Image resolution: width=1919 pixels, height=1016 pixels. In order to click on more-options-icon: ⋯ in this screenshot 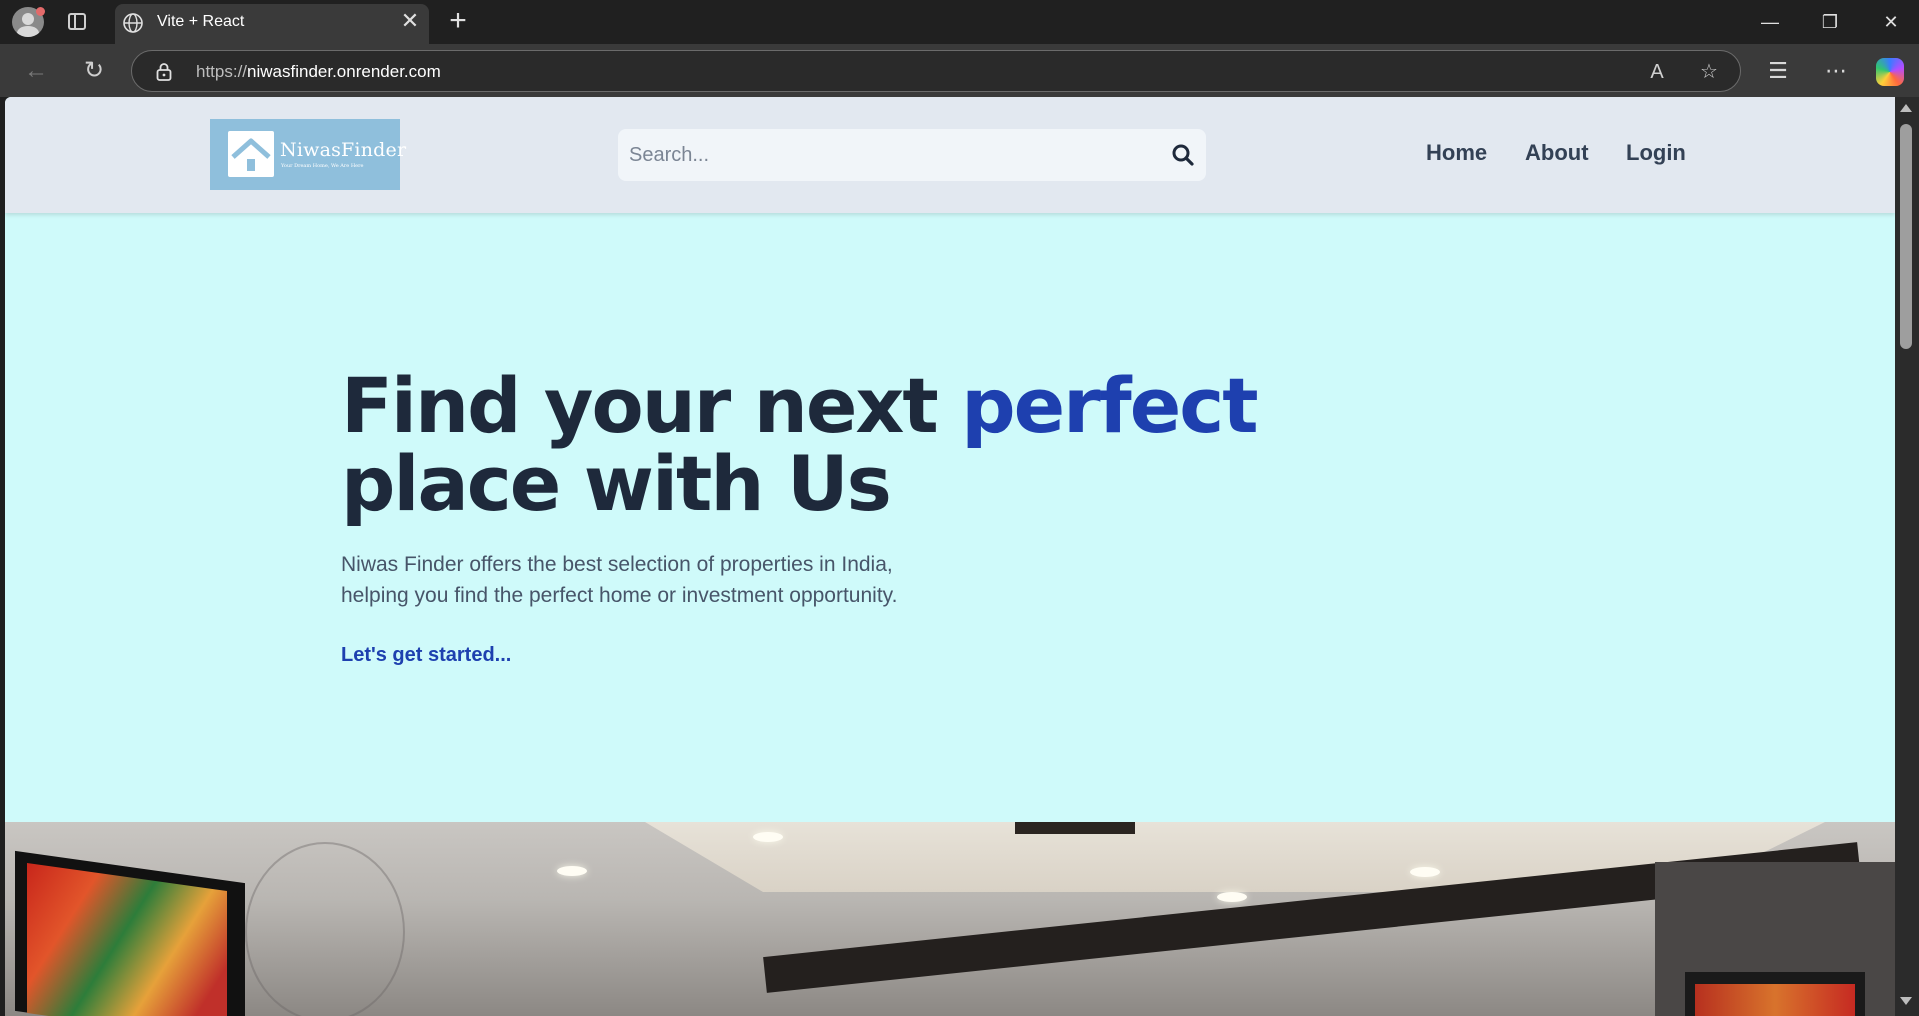, I will do `click(1836, 71)`.